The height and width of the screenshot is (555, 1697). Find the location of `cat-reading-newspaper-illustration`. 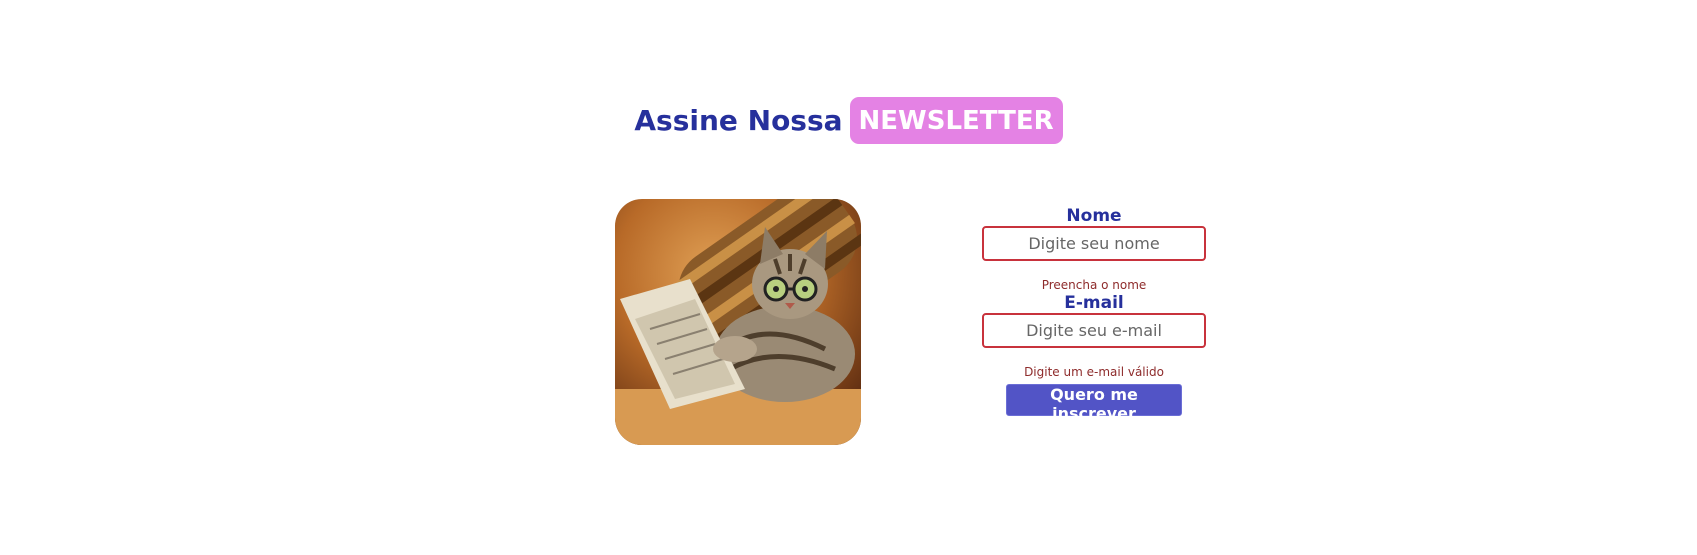

cat-reading-newspaper-illustration is located at coordinates (738, 322).